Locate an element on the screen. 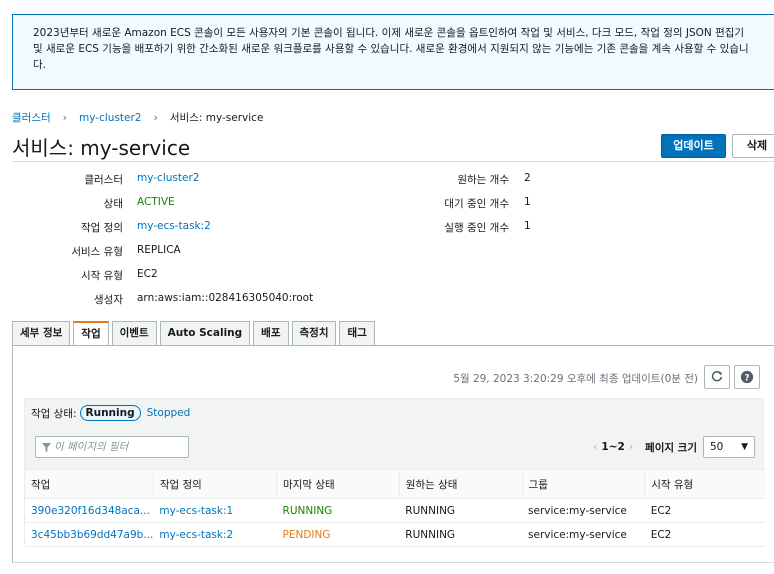 The image size is (774, 574). caret-down-icon: ▼ is located at coordinates (744, 447).